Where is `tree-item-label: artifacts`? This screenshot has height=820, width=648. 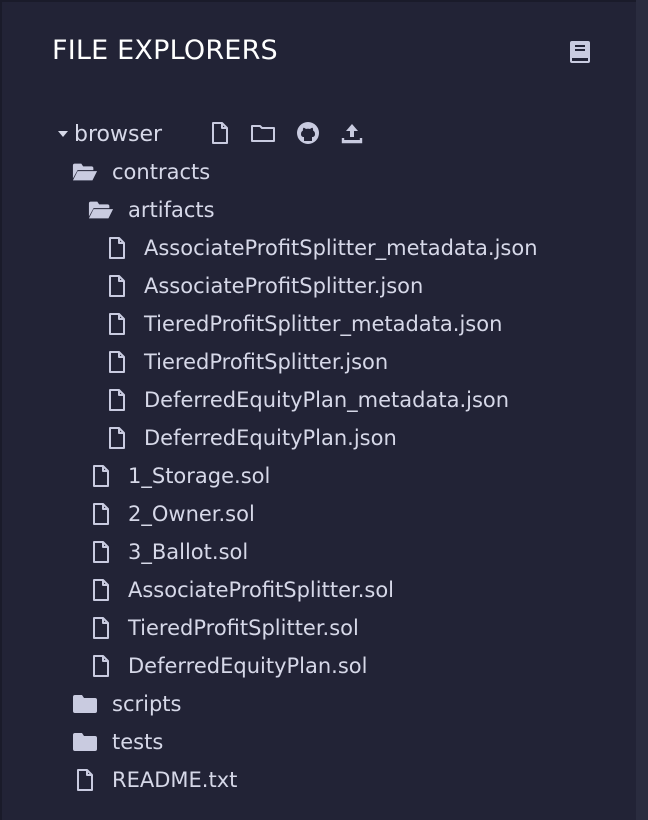
tree-item-label: artifacts is located at coordinates (171, 210).